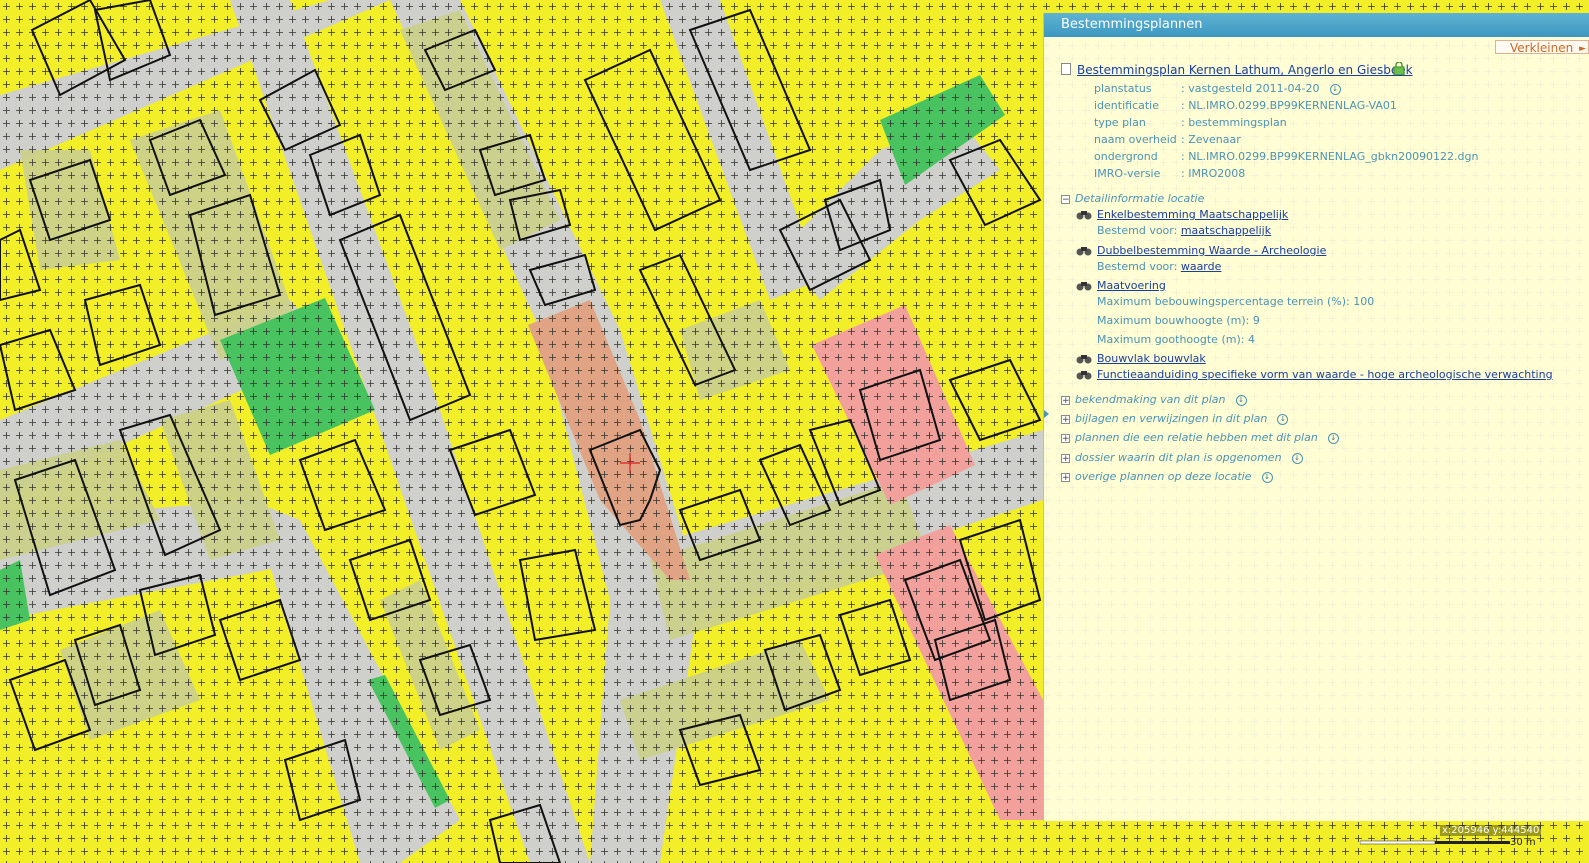 Image resolution: width=1589 pixels, height=863 pixels. I want to click on section-bekendmaking: bekendmaking van dit plan ↓, so click(1161, 399).